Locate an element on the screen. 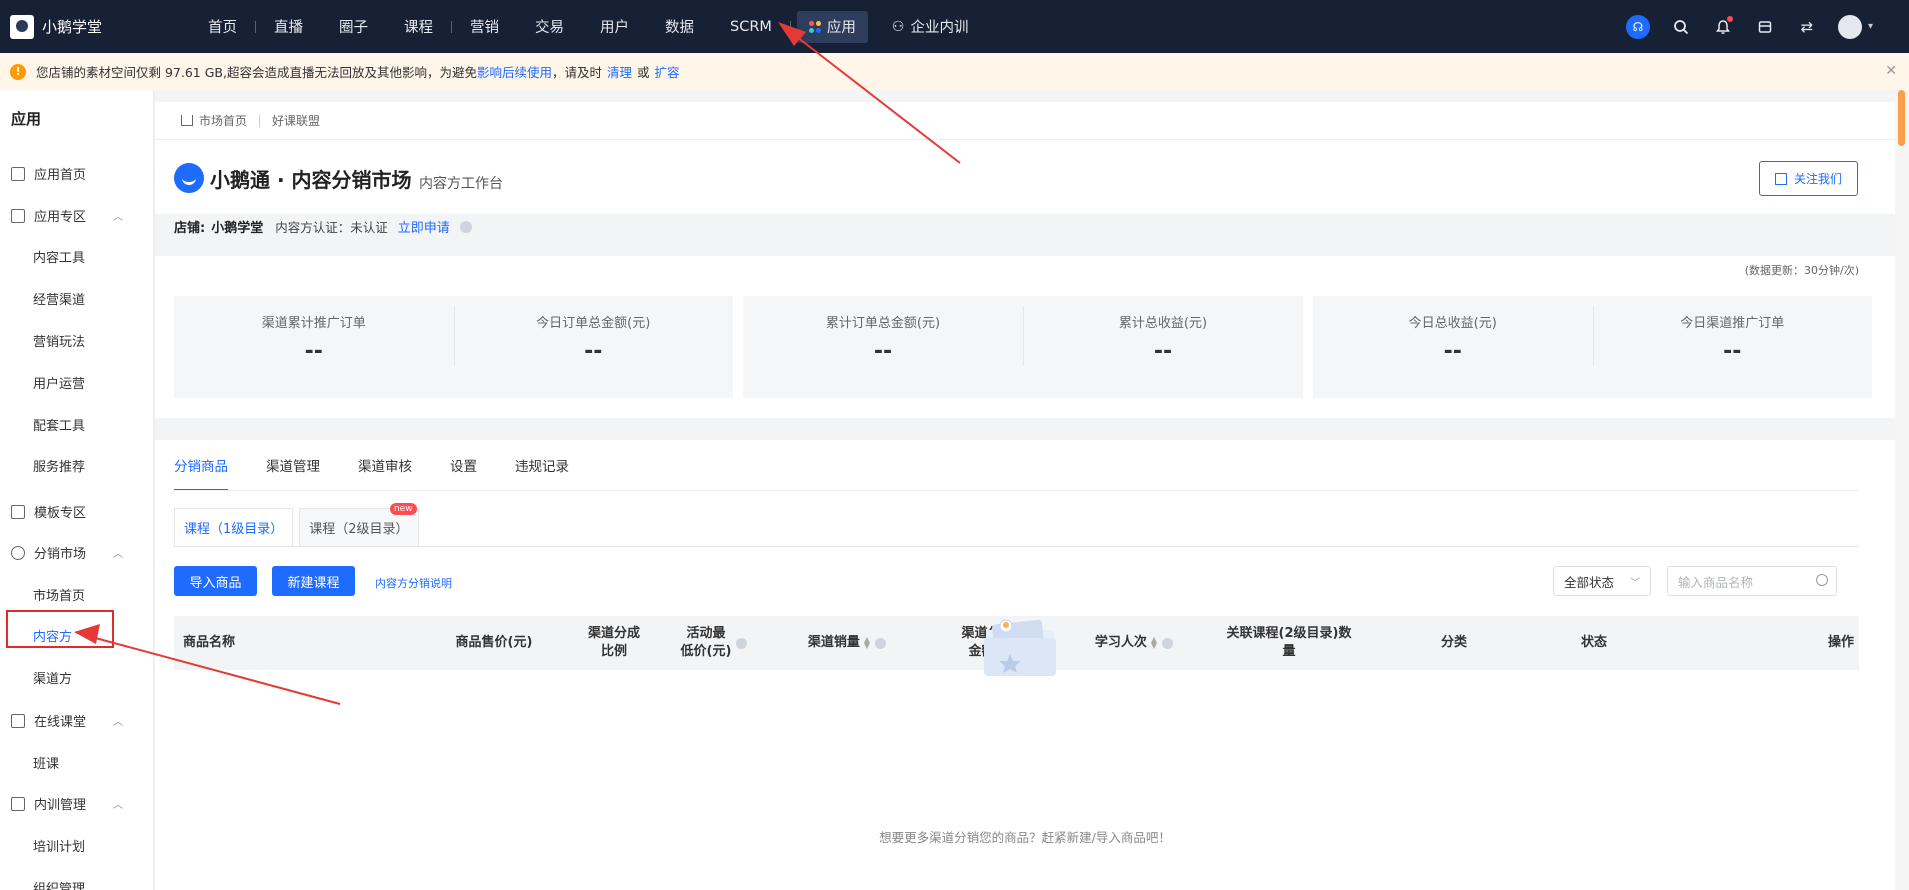  nav-item-enterprise-training: ⚇ 企业内训 is located at coordinates (930, 26).